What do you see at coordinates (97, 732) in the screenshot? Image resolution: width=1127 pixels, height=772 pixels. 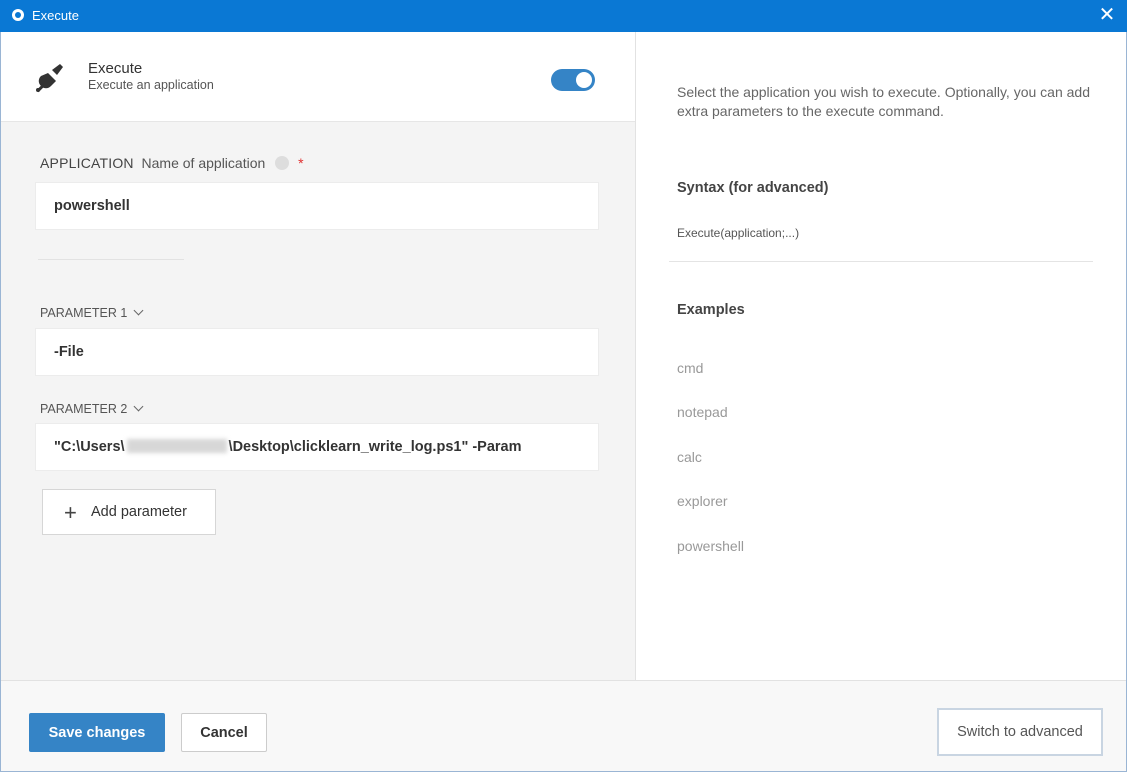 I see `save-button: Save changes` at bounding box center [97, 732].